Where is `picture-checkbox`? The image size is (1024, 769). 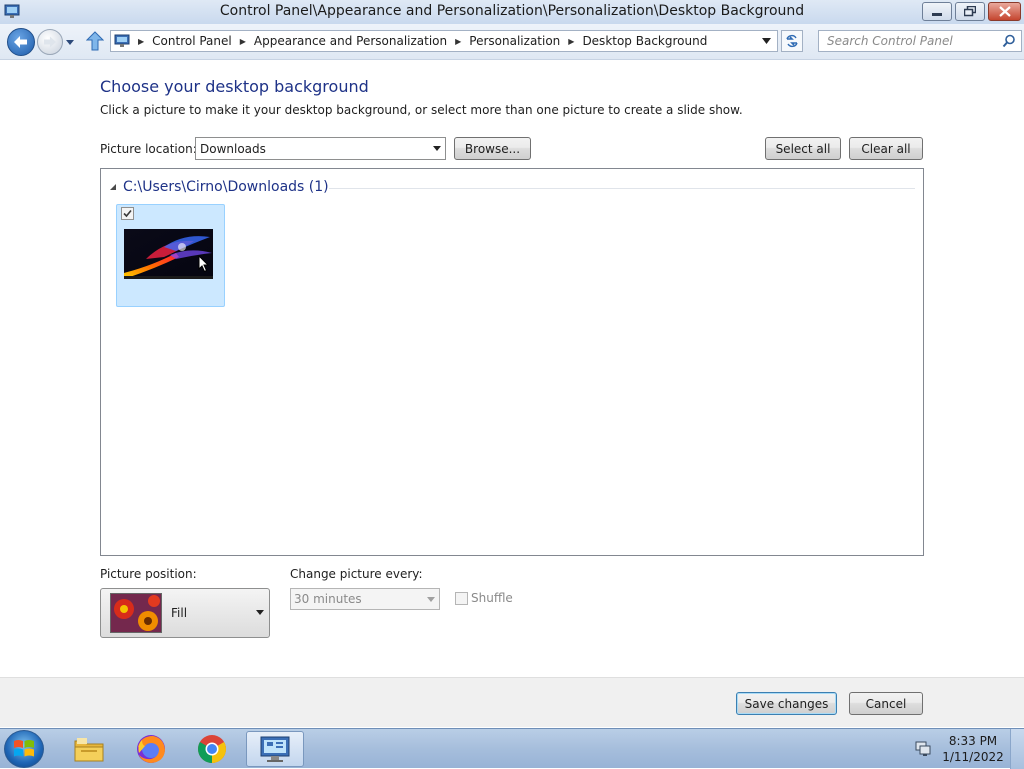 picture-checkbox is located at coordinates (127, 213).